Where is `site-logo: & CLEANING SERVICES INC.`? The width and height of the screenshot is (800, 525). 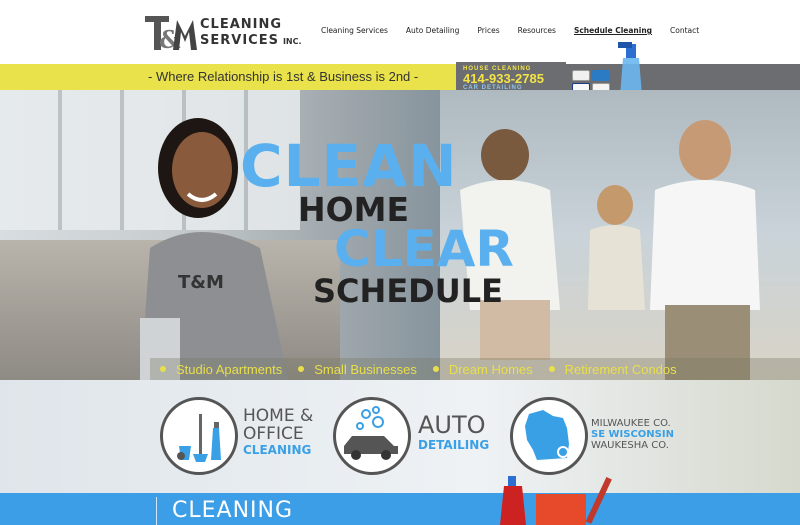 site-logo: & CLEANING SERVICES INC. is located at coordinates (223, 34).